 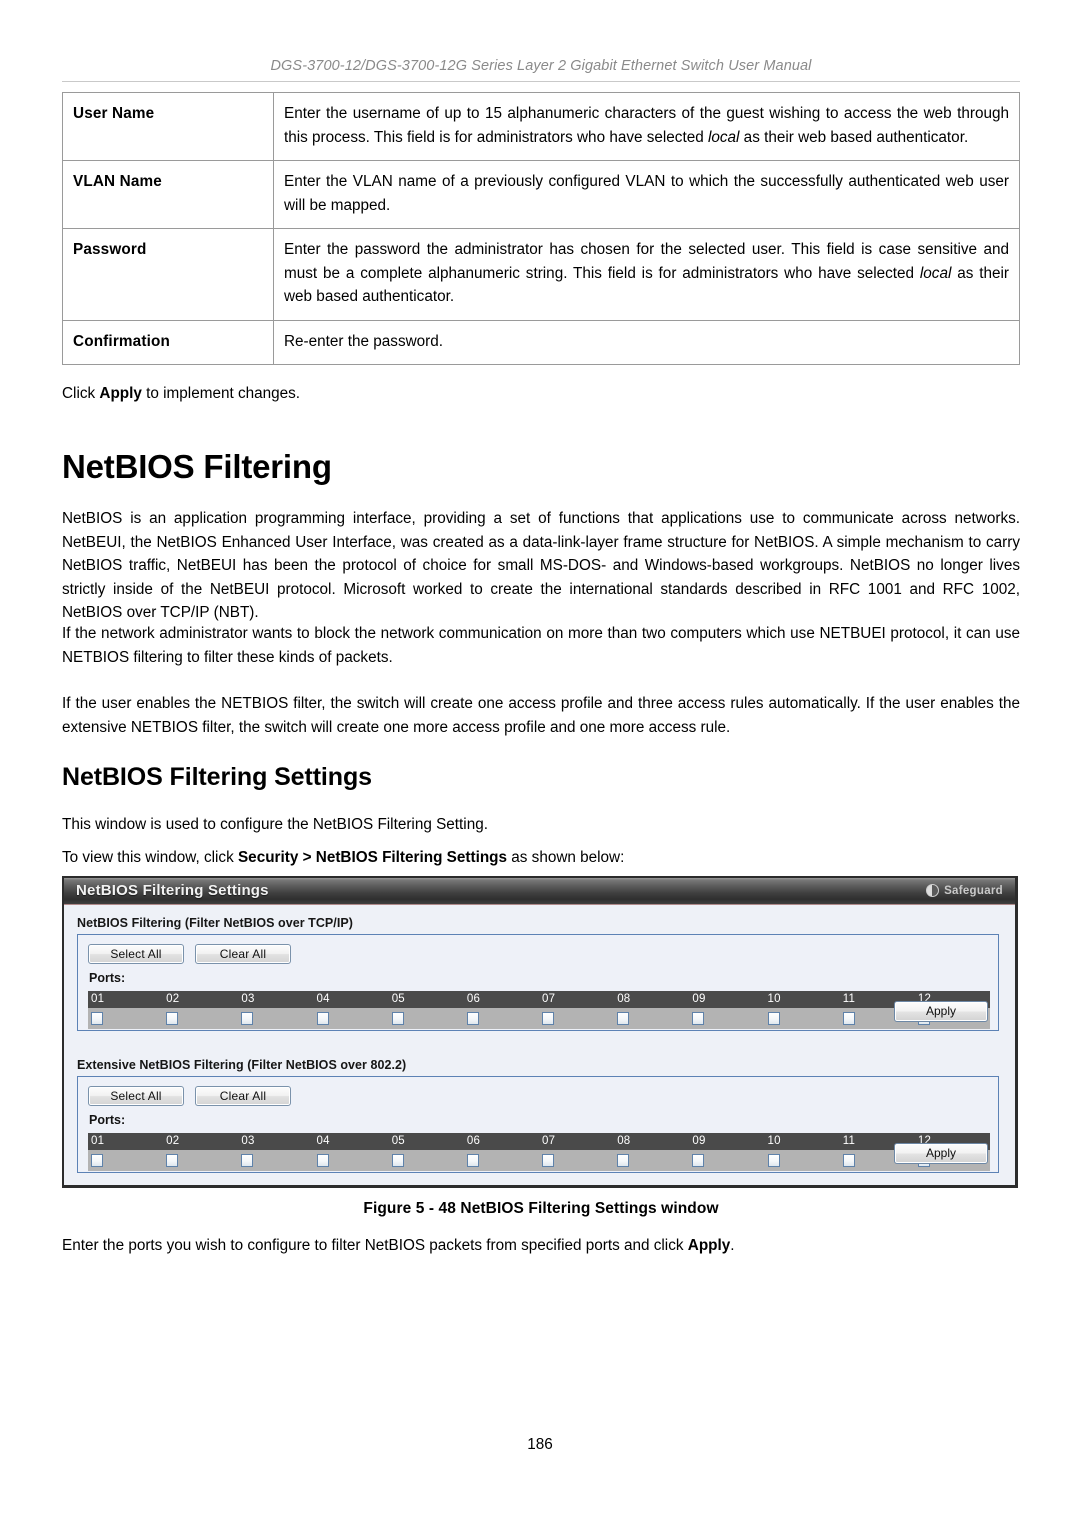 What do you see at coordinates (854, 137) in the screenshot?
I see `desc-text-tail: as their web based authenticator.` at bounding box center [854, 137].